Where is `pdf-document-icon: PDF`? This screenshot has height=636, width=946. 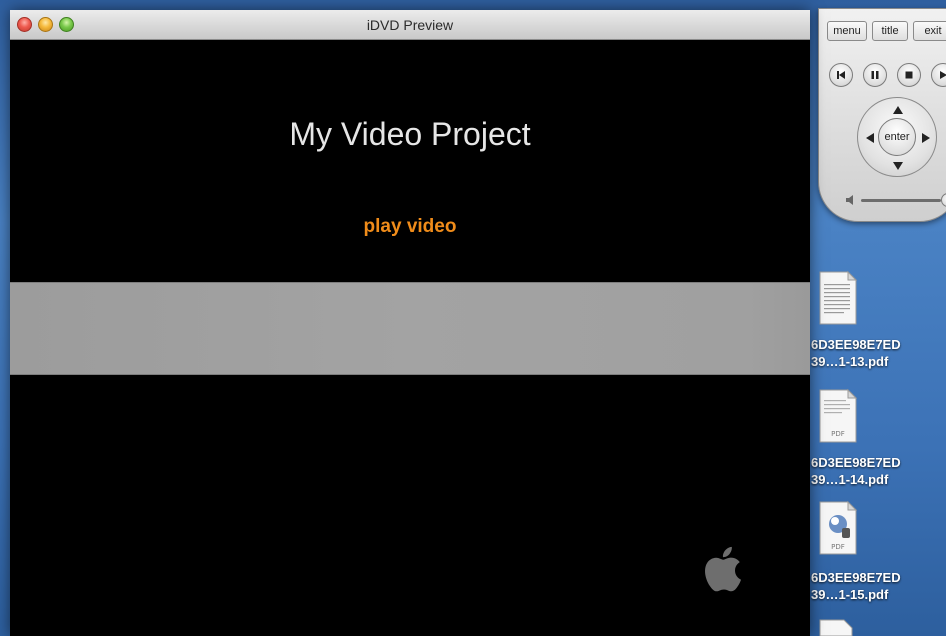 pdf-document-icon: PDF is located at coordinates (838, 415).